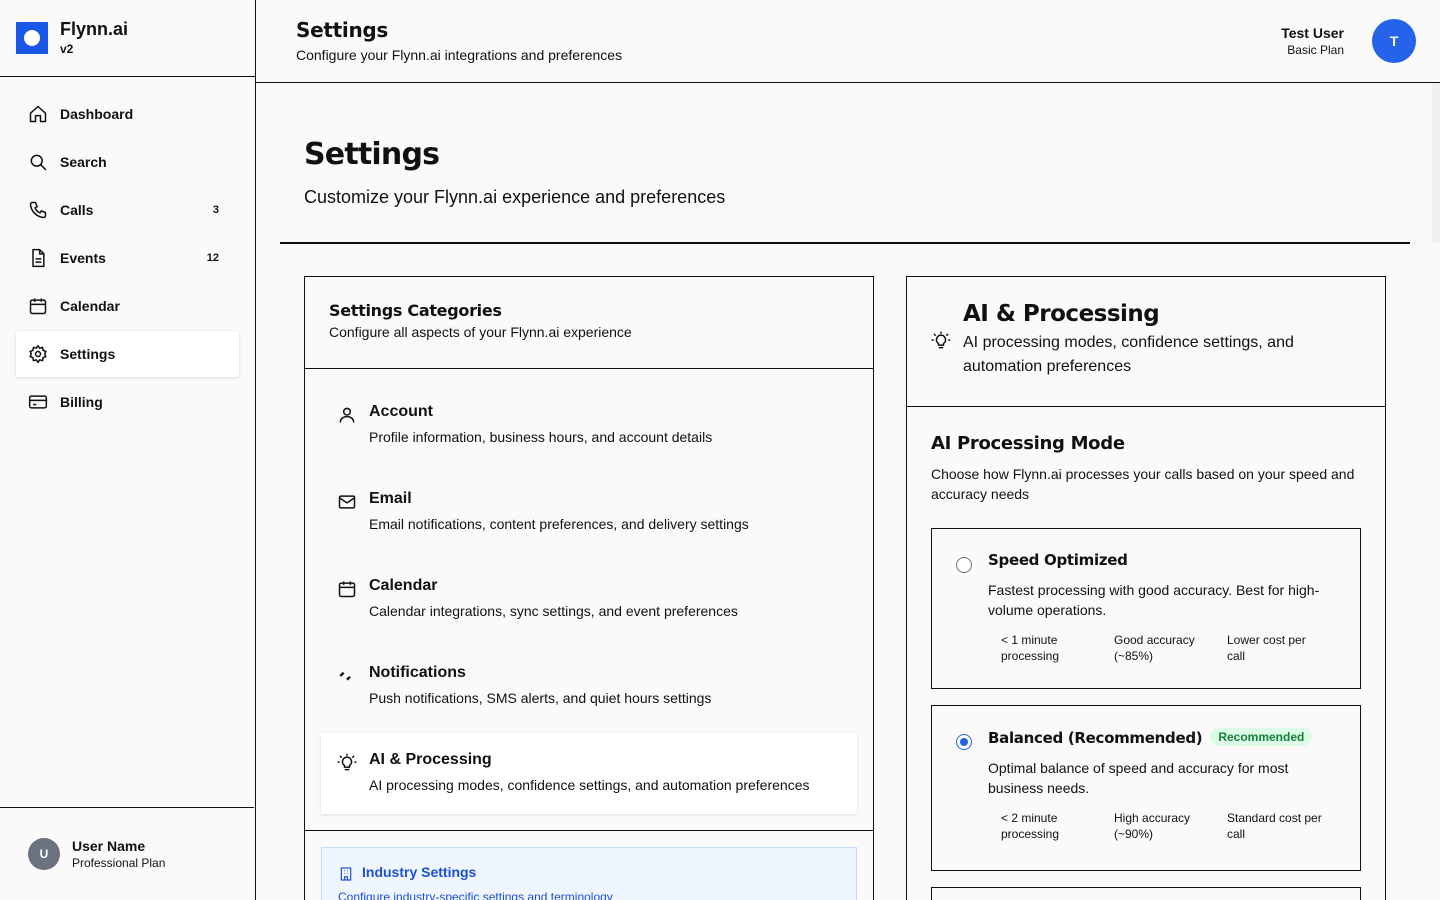 This screenshot has width=1440, height=900. What do you see at coordinates (44, 854) in the screenshot?
I see `avatar: U` at bounding box center [44, 854].